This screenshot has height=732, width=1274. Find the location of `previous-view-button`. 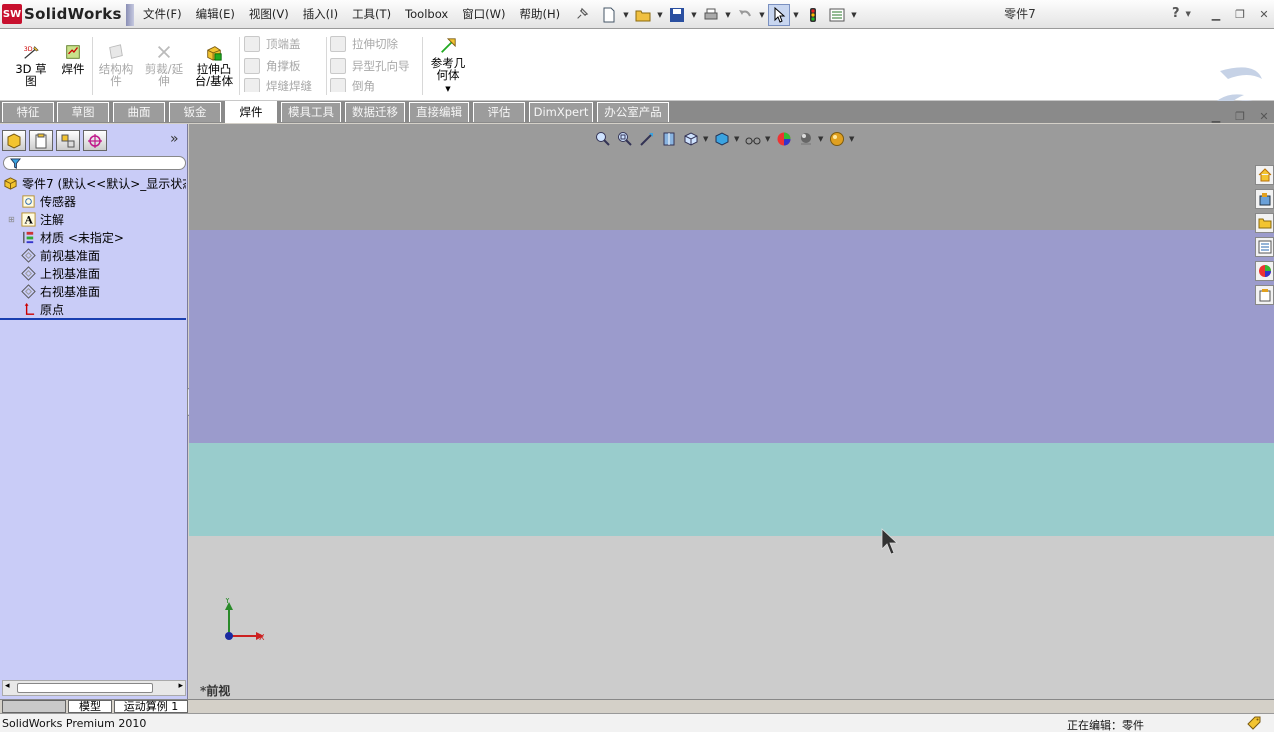

previous-view-button is located at coordinates (647, 139).